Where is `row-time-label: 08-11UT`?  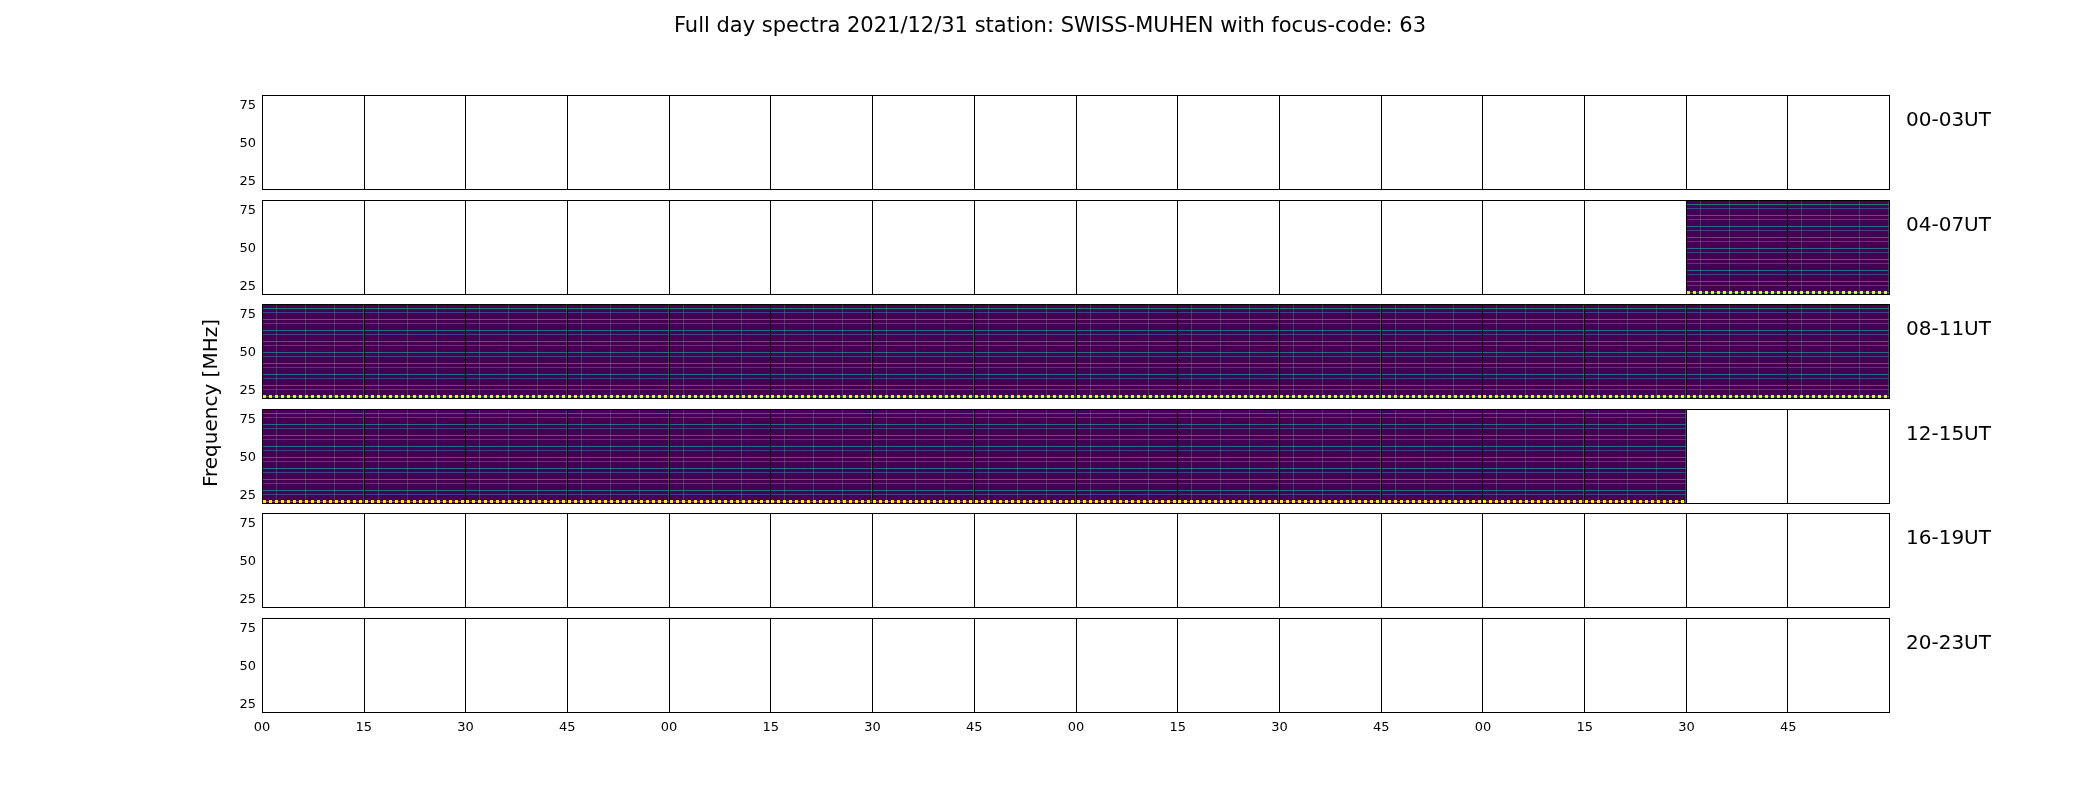
row-time-label: 08-11UT is located at coordinates (1948, 328).